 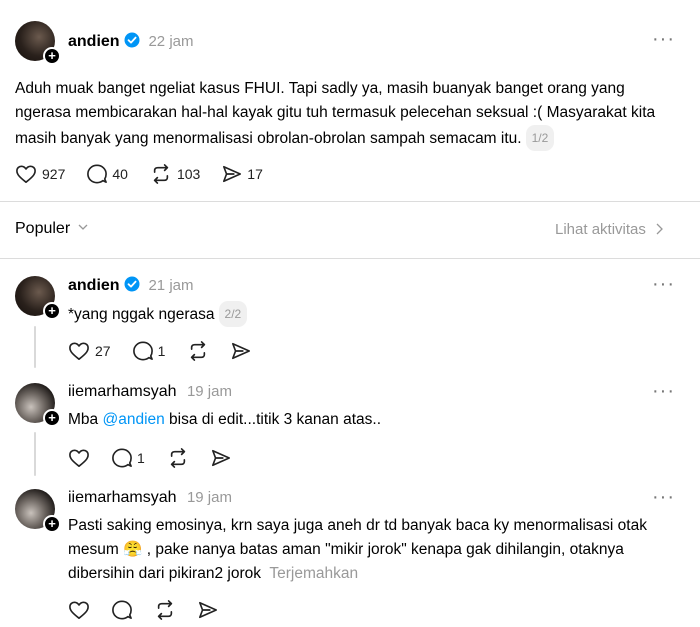 I want to click on thread-pager: 1/2, so click(x=540, y=138).